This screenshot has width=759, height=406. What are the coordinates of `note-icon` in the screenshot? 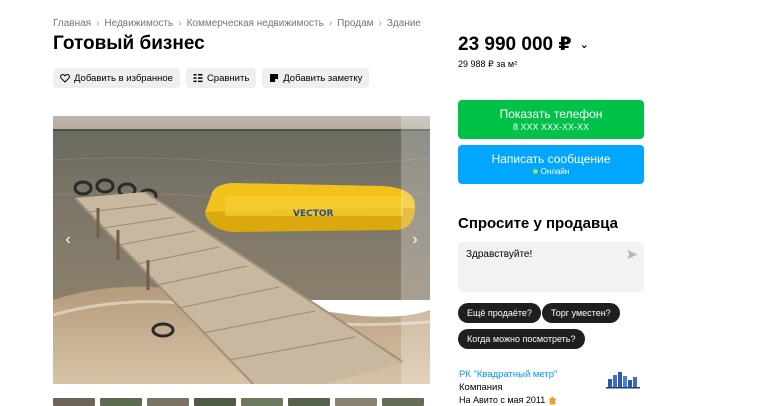 It's located at (274, 78).